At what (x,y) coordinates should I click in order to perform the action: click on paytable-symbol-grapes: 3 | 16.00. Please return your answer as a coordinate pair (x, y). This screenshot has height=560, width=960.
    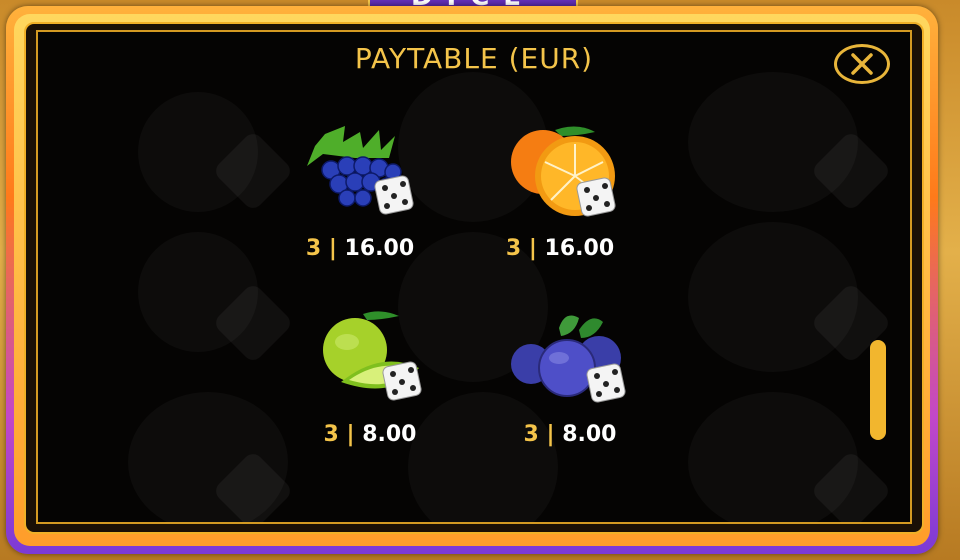
    Looking at the image, I should click on (360, 191).